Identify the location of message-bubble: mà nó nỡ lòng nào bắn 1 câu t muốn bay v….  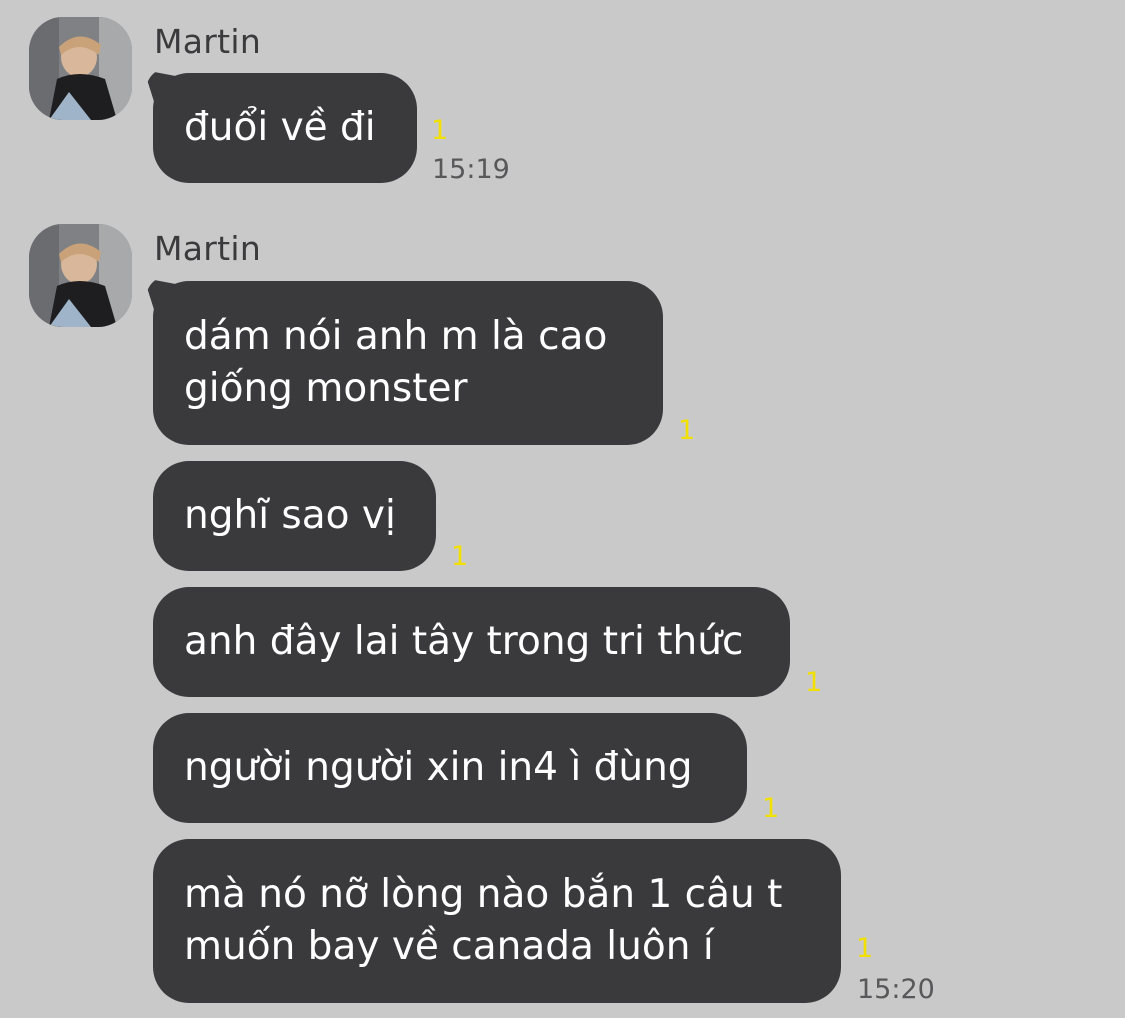
(497, 921).